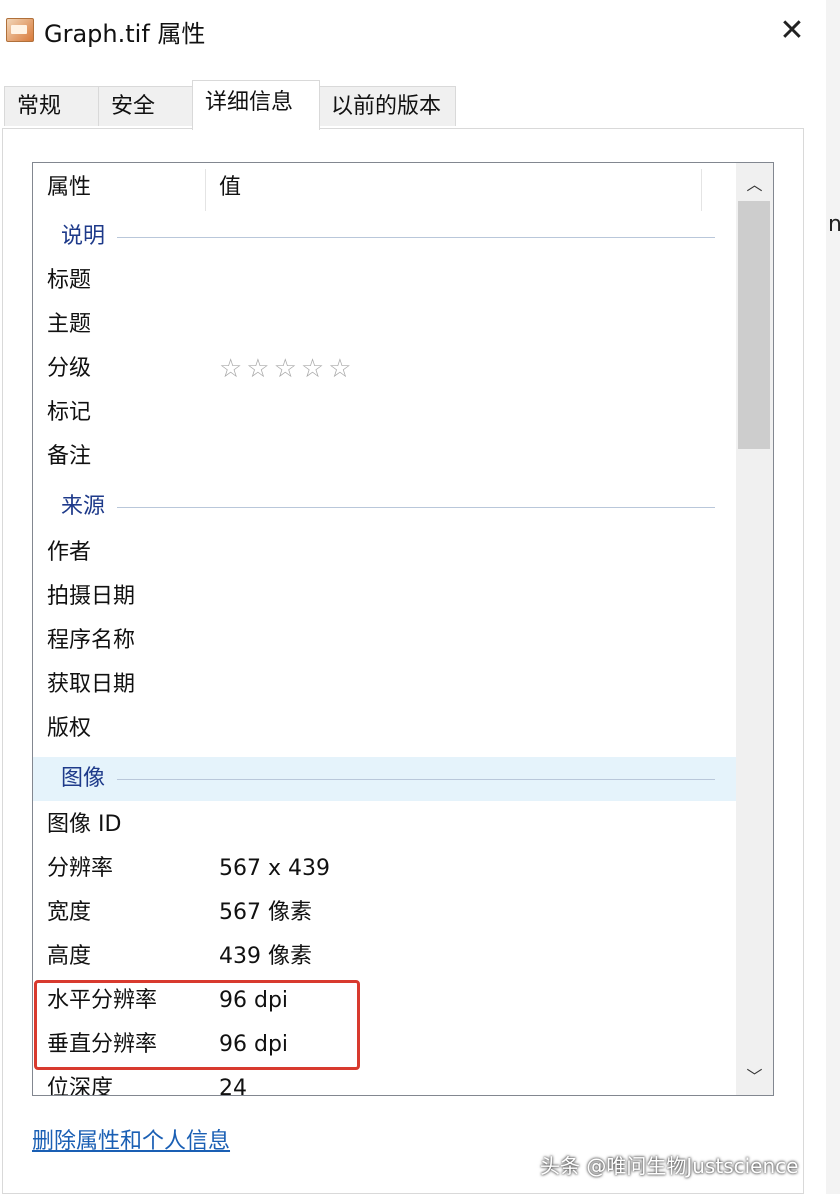  What do you see at coordinates (754, 1077) in the screenshot?
I see `scroll-down-arrow-icon: ﹀` at bounding box center [754, 1077].